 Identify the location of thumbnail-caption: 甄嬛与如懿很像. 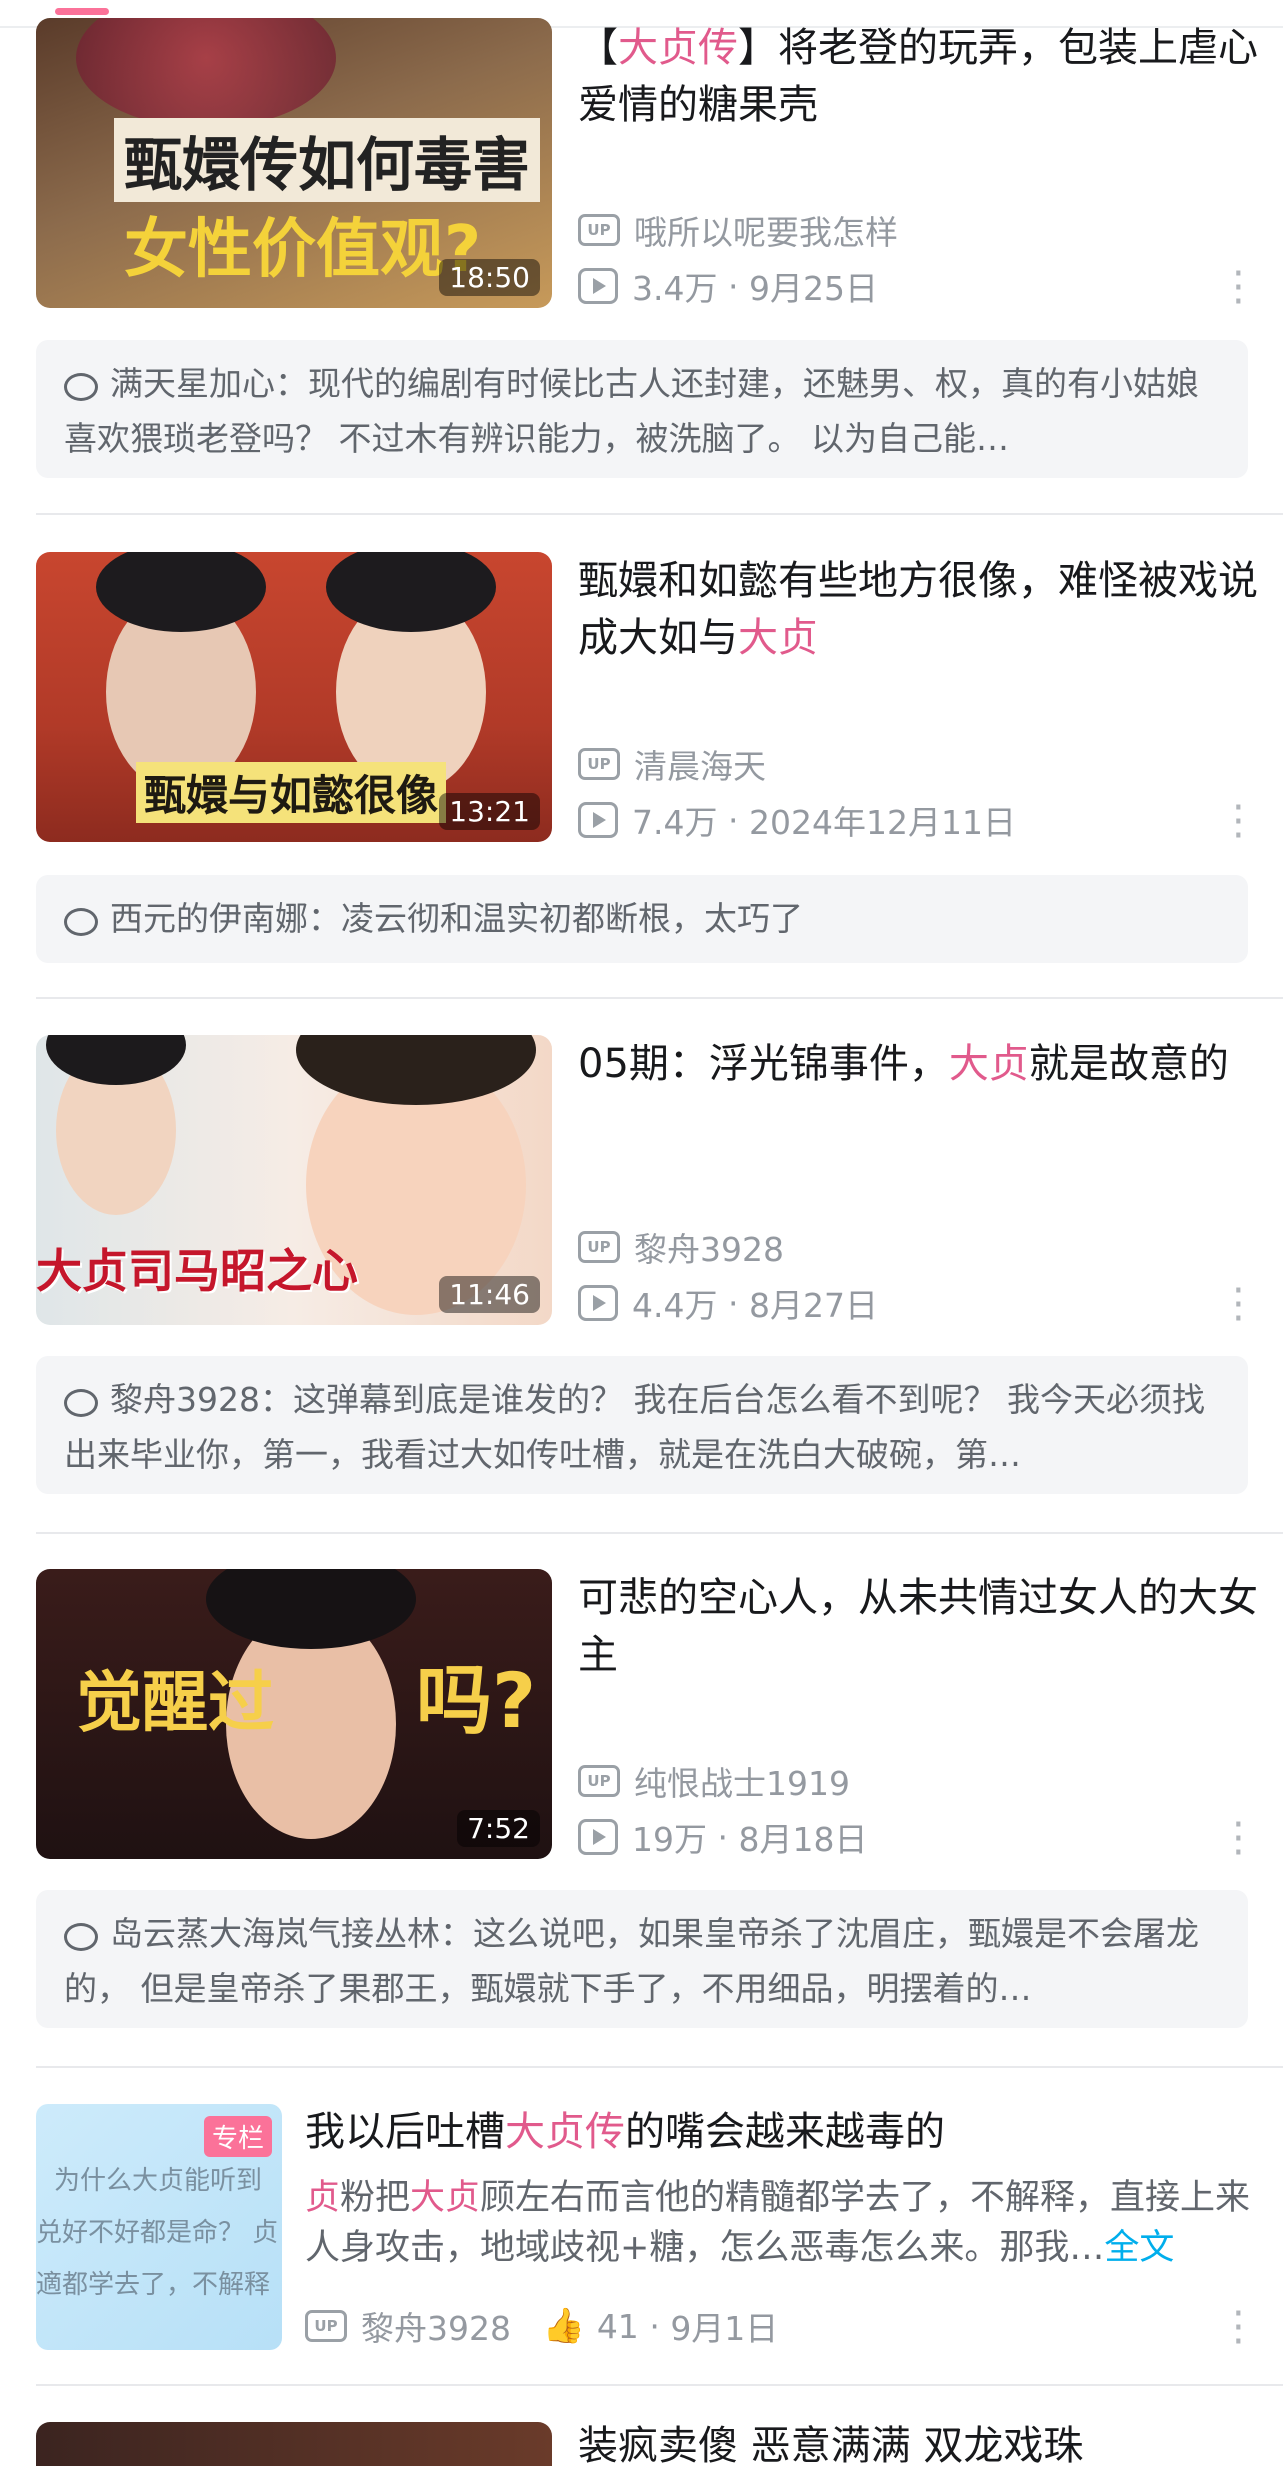
(291, 792).